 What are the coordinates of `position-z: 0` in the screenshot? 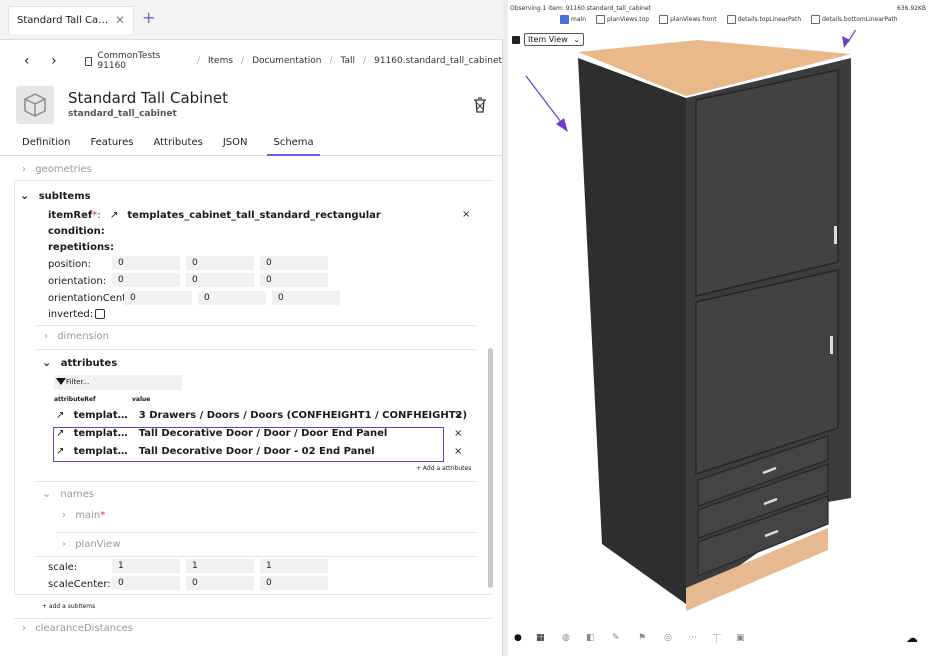 It's located at (294, 263).